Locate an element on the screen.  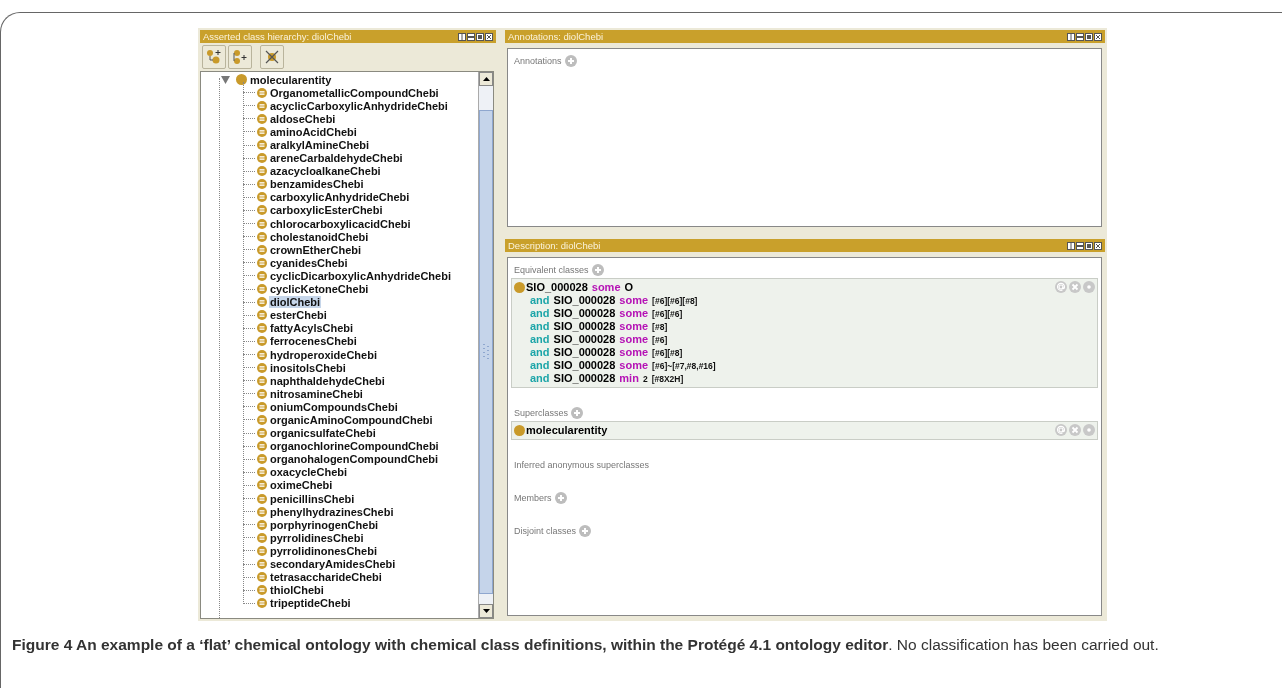
tree-item: cyclicDicarboxylicAnhydrideChebi is located at coordinates (360, 275).